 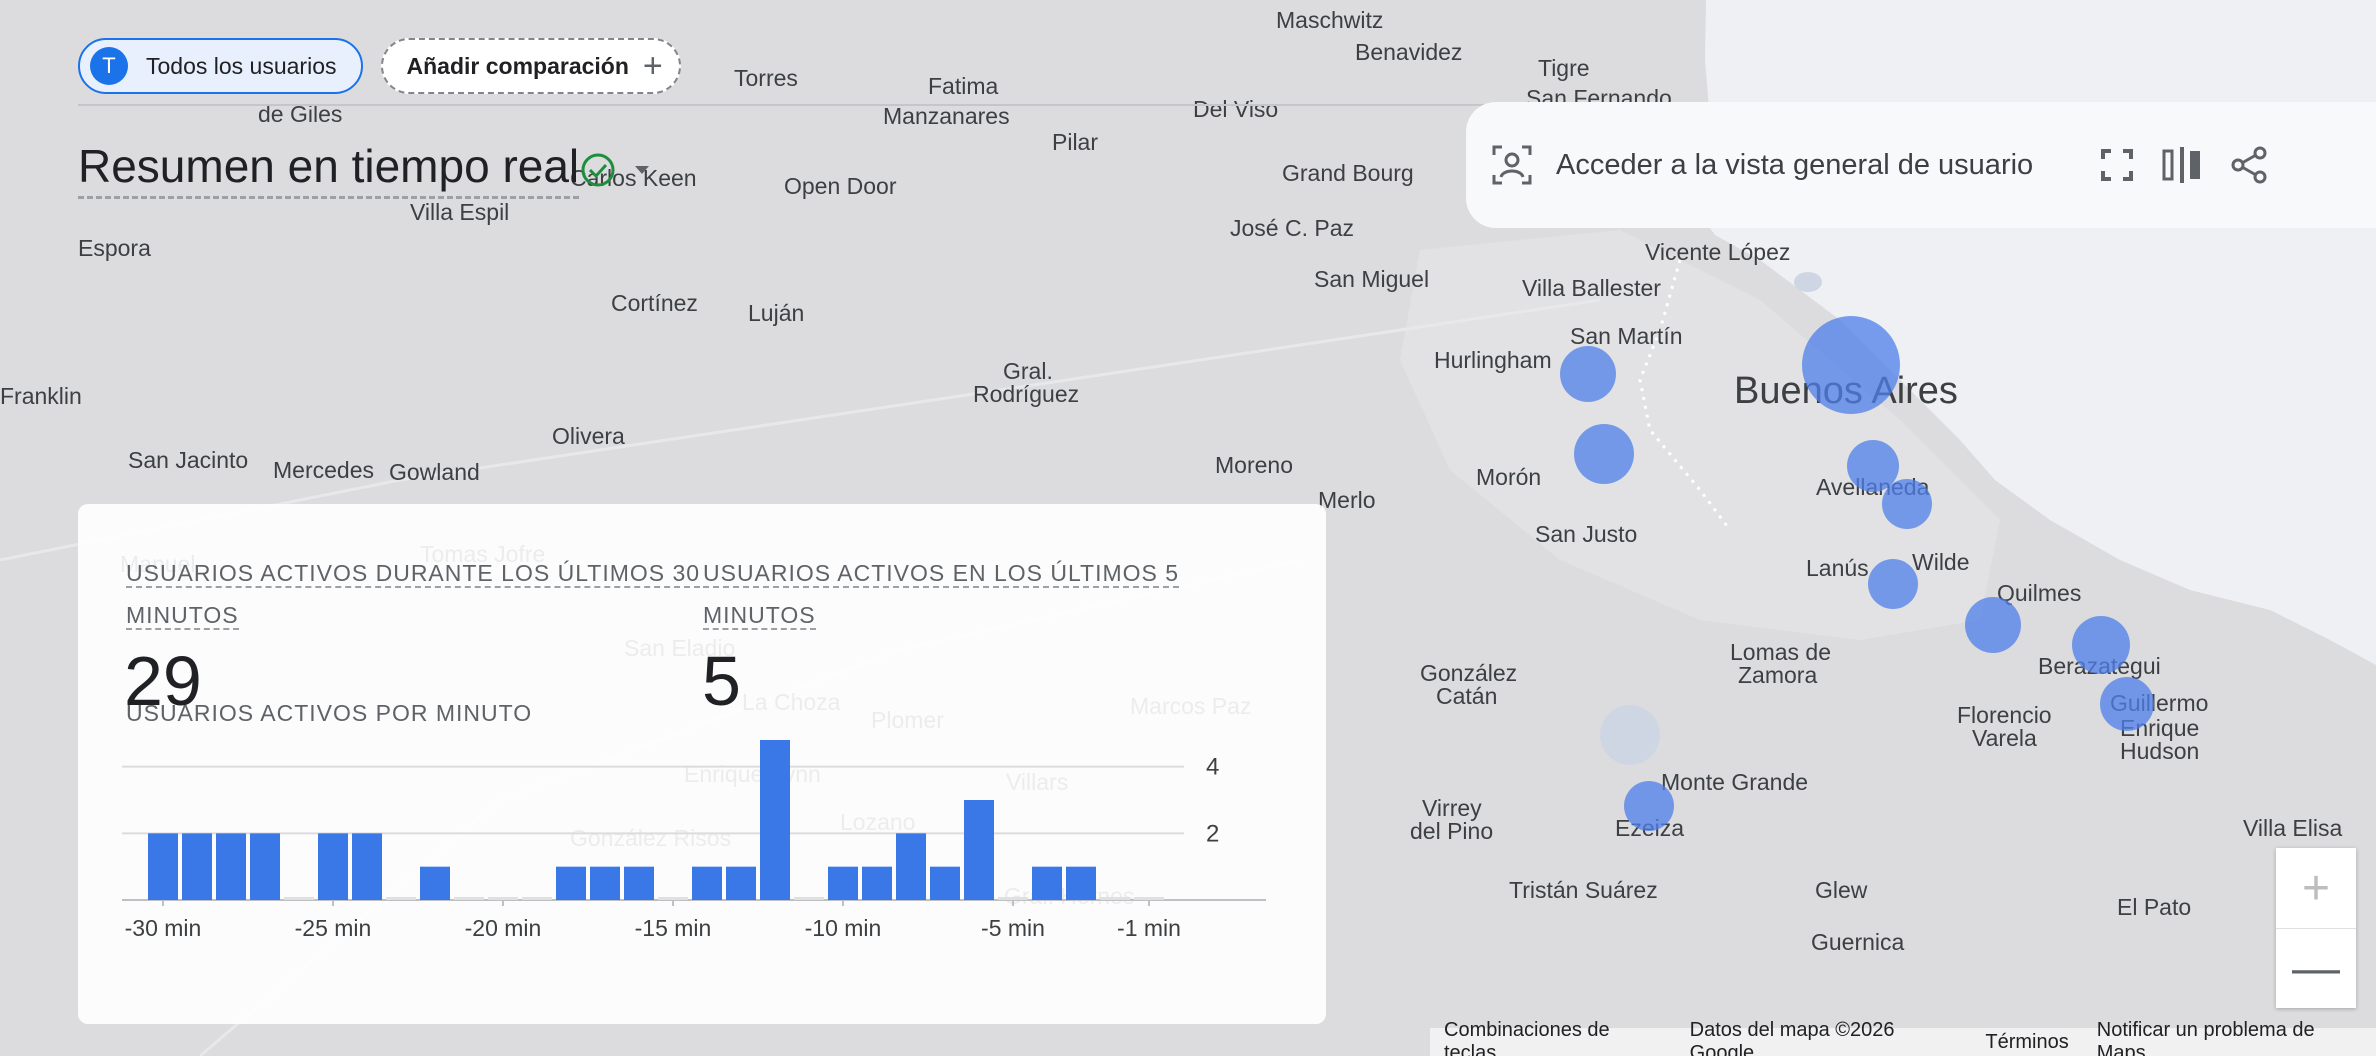 What do you see at coordinates (598, 170) in the screenshot?
I see `check-circle-icon` at bounding box center [598, 170].